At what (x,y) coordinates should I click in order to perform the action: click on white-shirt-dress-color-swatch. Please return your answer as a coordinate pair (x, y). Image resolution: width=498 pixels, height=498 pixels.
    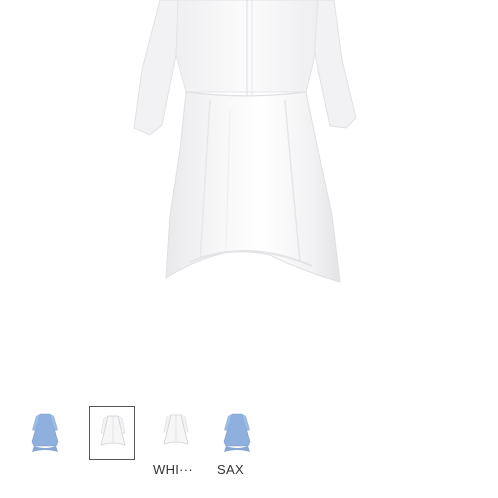
    Looking at the image, I should click on (176, 429).